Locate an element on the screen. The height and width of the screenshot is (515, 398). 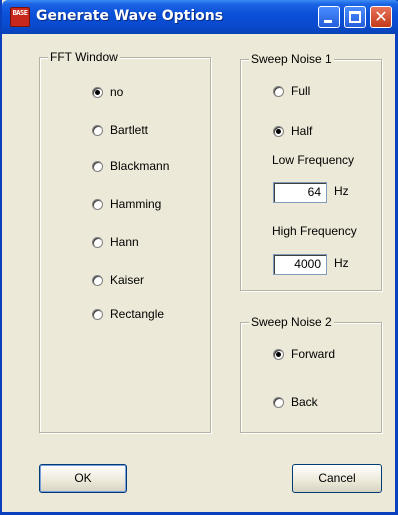
close-icon: ✕ is located at coordinates (381, 16).